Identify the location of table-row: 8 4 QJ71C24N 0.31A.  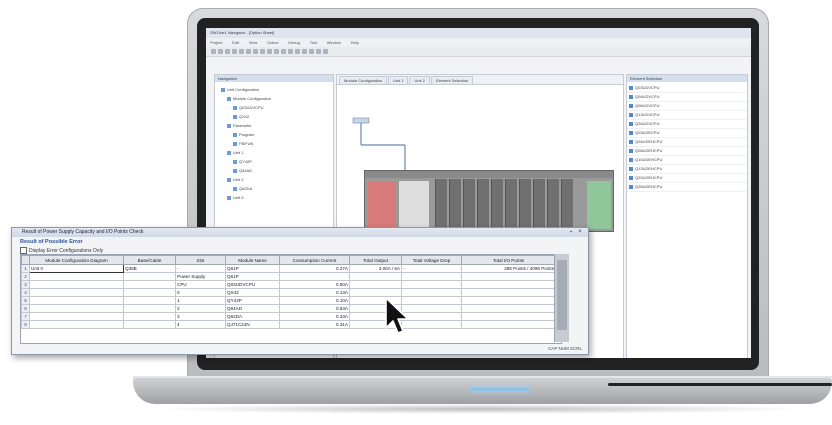
(288, 324).